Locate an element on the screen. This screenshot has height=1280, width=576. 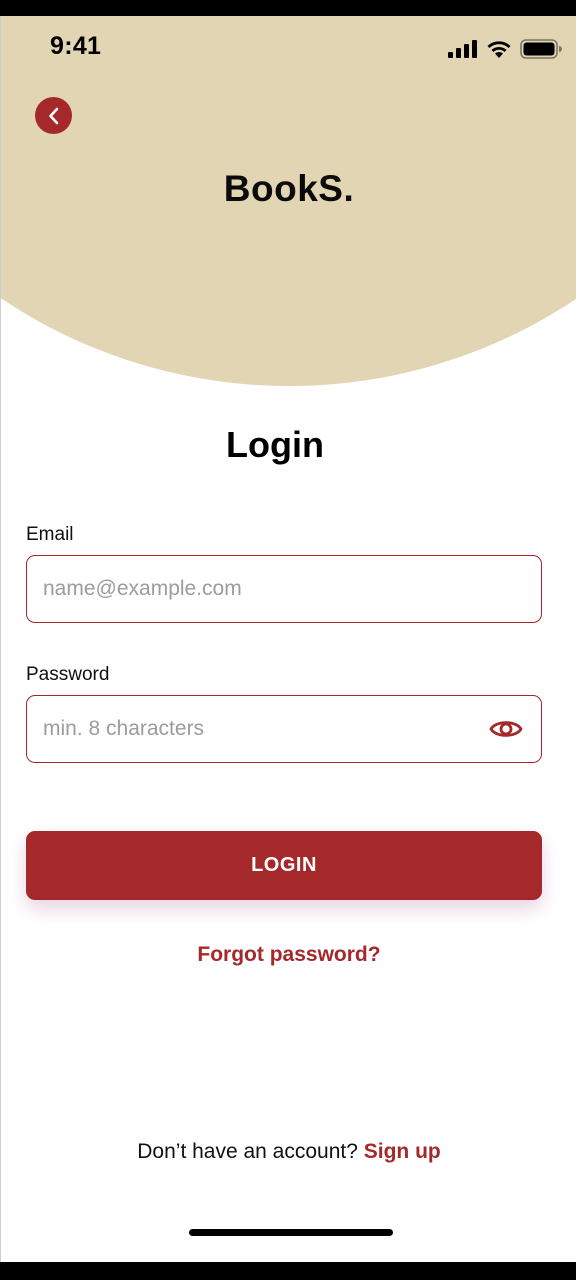
password-field-container is located at coordinates (284, 729).